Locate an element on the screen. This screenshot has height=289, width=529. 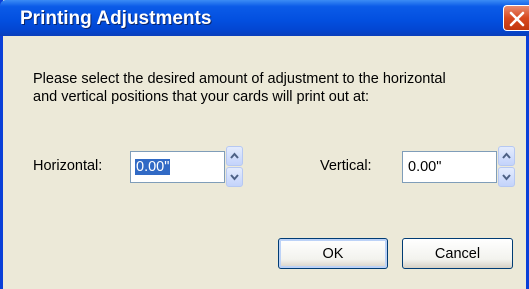
vertical-value: 0.00" is located at coordinates (425, 167).